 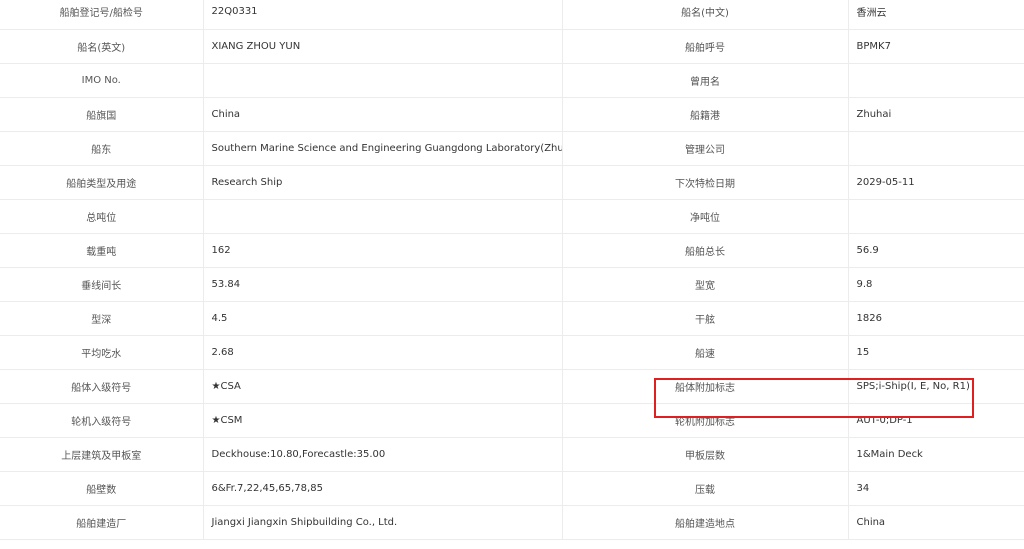 What do you see at coordinates (102, 250) in the screenshot?
I see `field-label-deadweight-left: 载重吨` at bounding box center [102, 250].